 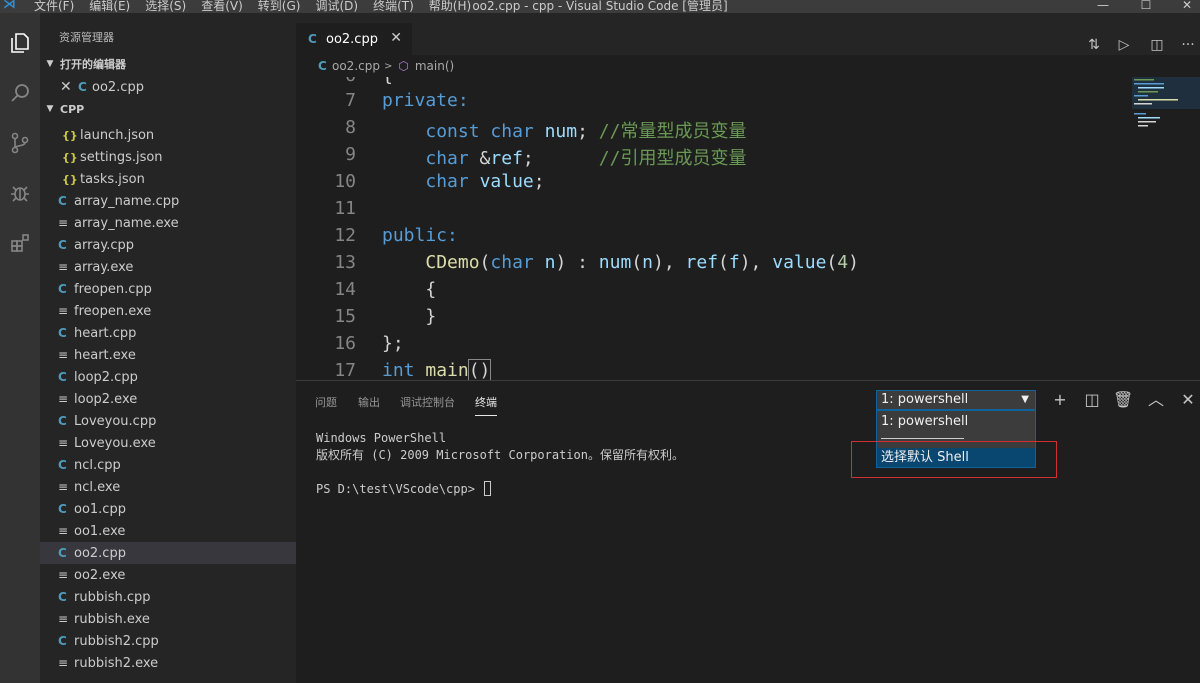 What do you see at coordinates (168, 64) in the screenshot?
I see `open-editors-header: ▼ 打开的编辑器` at bounding box center [168, 64].